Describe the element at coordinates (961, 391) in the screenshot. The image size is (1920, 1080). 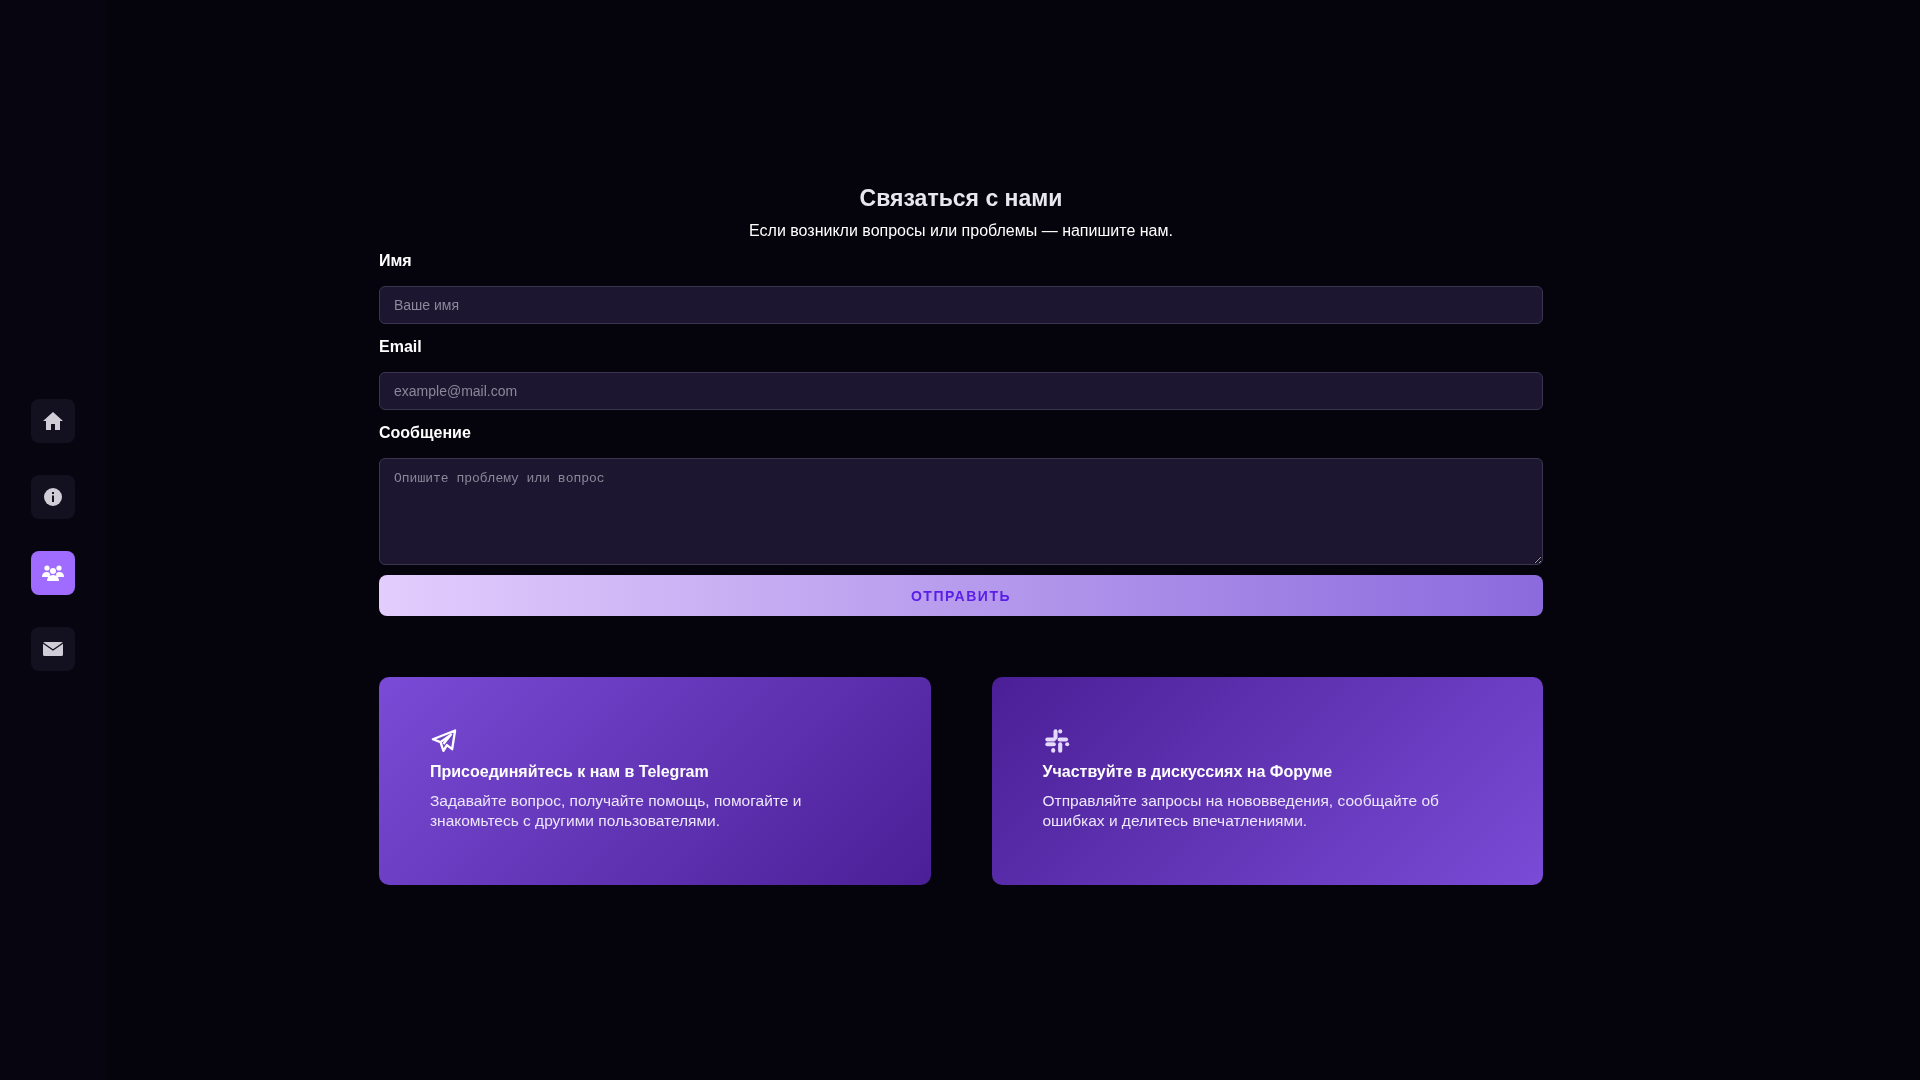
I see `input-field: example@mail.com` at that location.